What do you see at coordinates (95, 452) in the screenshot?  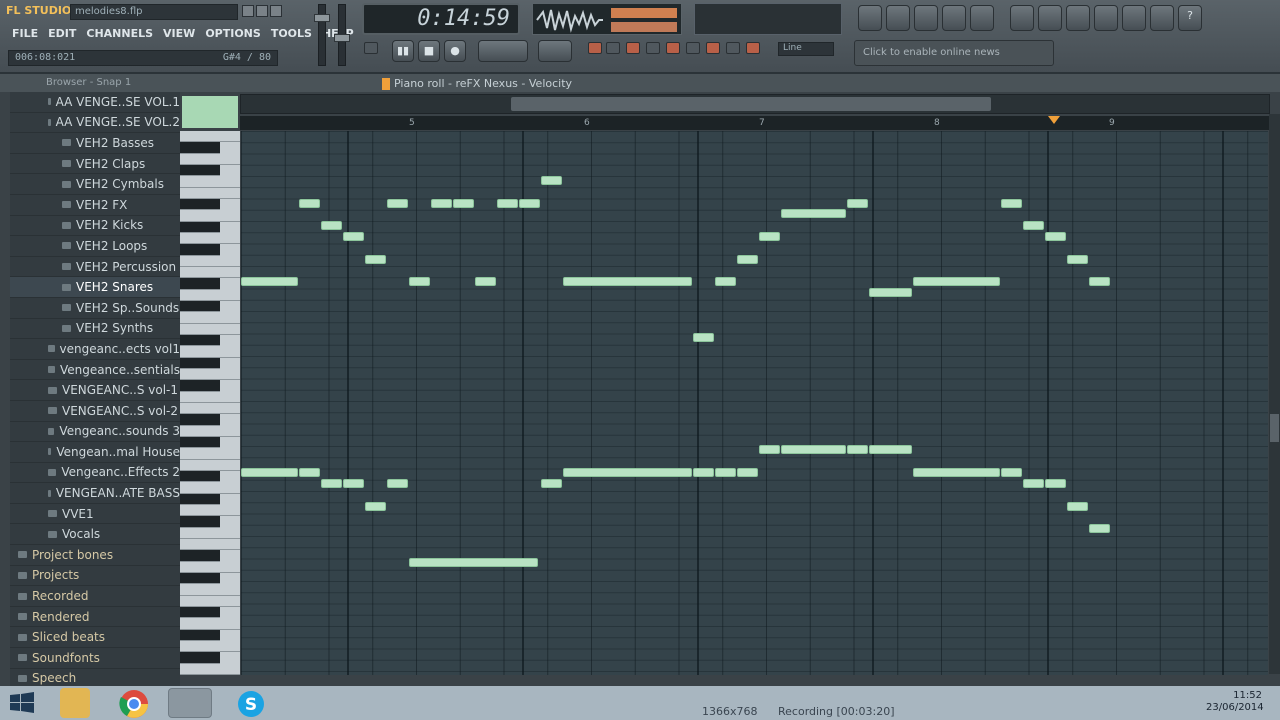 I see `browser-item: Vengean..mal House` at bounding box center [95, 452].